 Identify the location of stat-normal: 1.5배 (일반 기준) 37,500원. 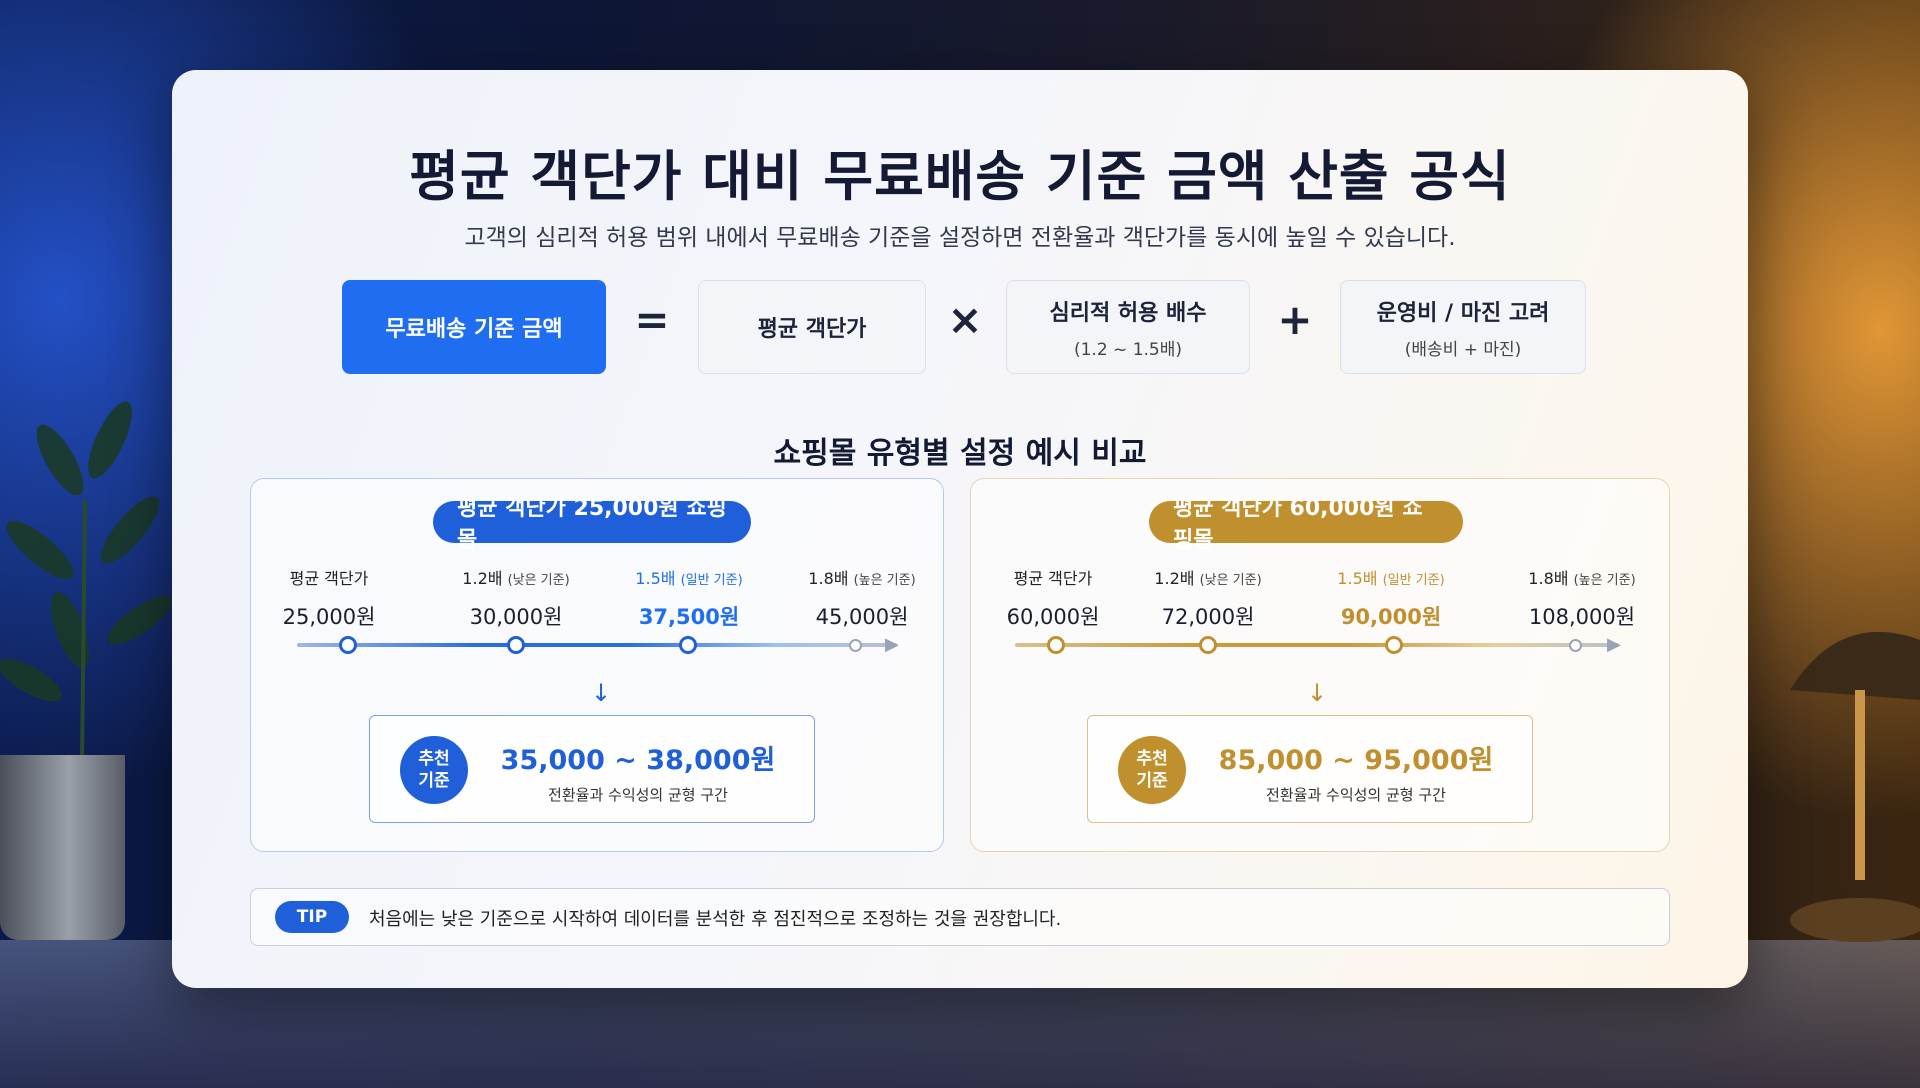
(689, 598).